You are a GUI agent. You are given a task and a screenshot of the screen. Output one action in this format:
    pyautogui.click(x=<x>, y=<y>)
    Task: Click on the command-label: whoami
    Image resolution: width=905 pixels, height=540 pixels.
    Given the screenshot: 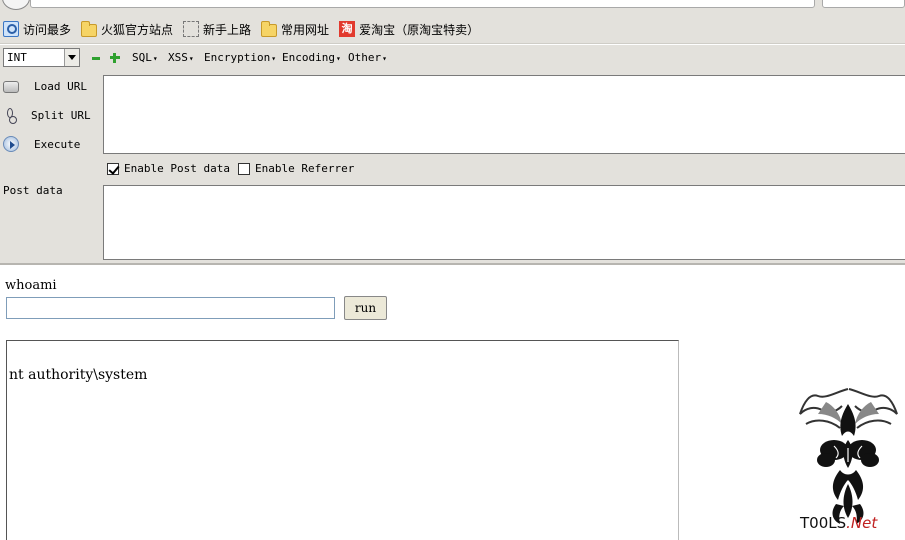 What is the action you would take?
    pyautogui.click(x=31, y=285)
    